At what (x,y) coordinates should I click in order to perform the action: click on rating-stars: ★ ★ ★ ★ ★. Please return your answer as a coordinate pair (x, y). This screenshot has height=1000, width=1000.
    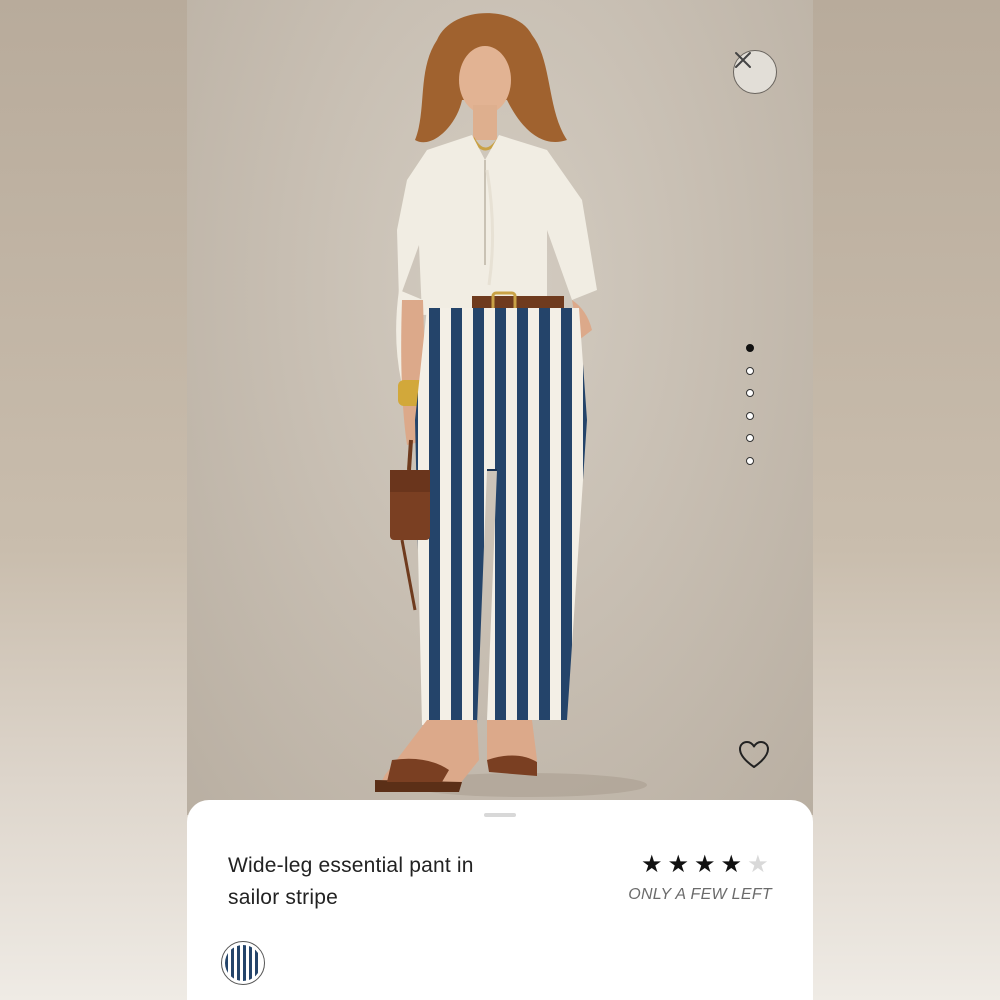
    Looking at the image, I should click on (705, 864).